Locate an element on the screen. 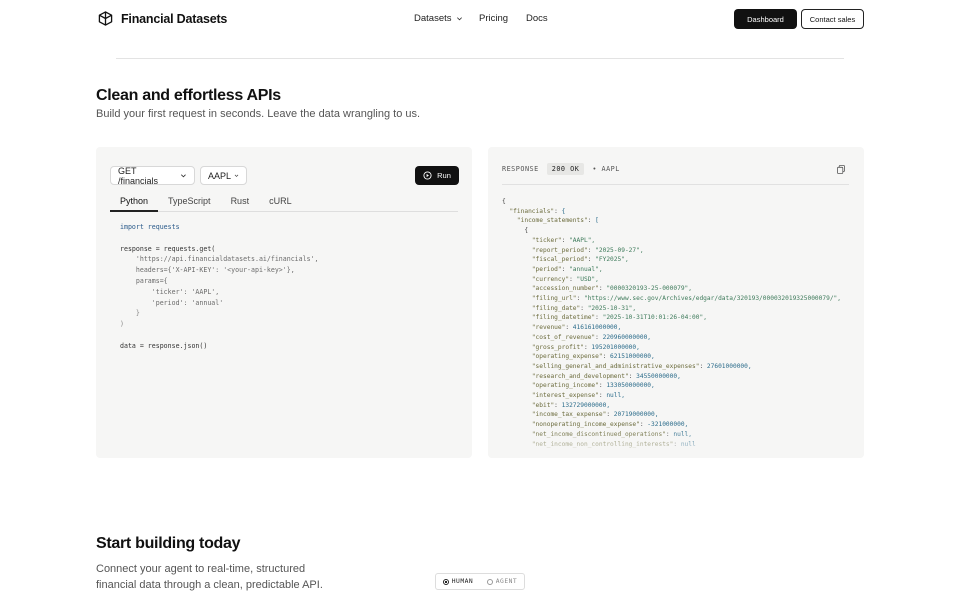  cta-title: Start building today is located at coordinates (168, 543).